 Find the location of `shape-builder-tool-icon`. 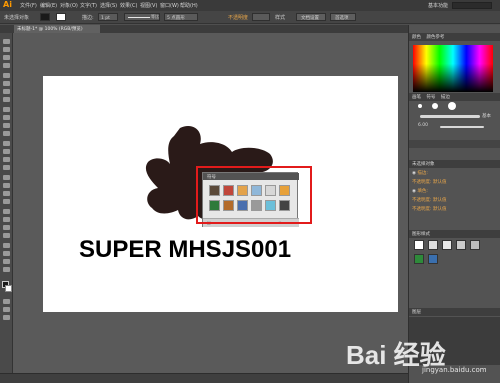

shape-builder-tool-icon is located at coordinates (6, 177).